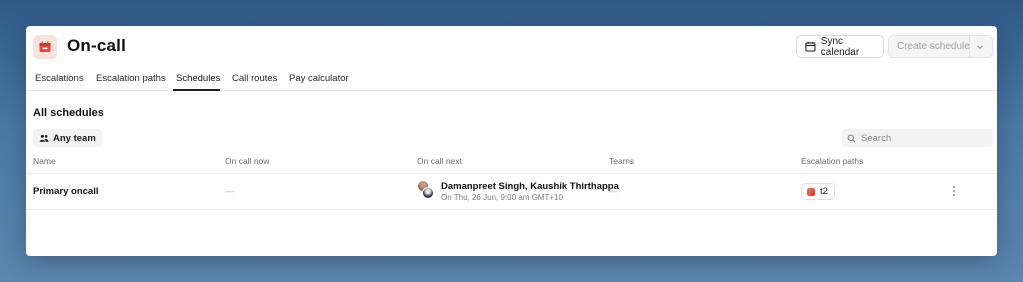 This screenshot has width=1023, height=282. I want to click on column-header-escalation-paths: Escalation paths, so click(832, 161).